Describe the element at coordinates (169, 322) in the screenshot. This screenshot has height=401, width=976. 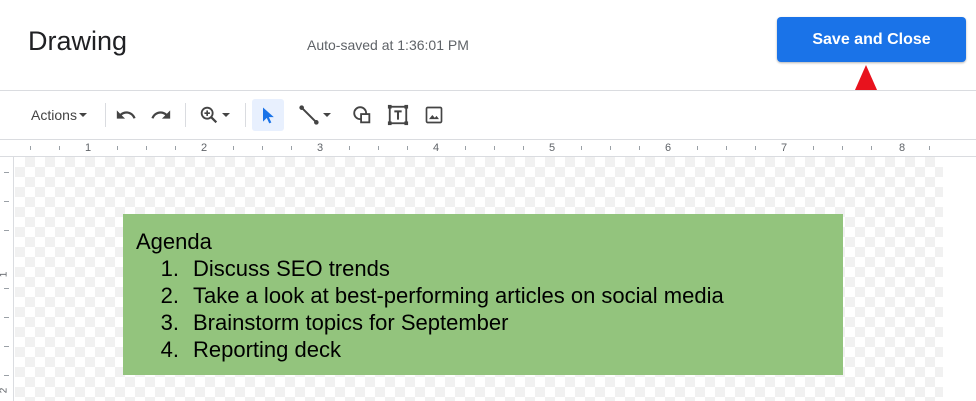
I see `list-number: 3.` at that location.